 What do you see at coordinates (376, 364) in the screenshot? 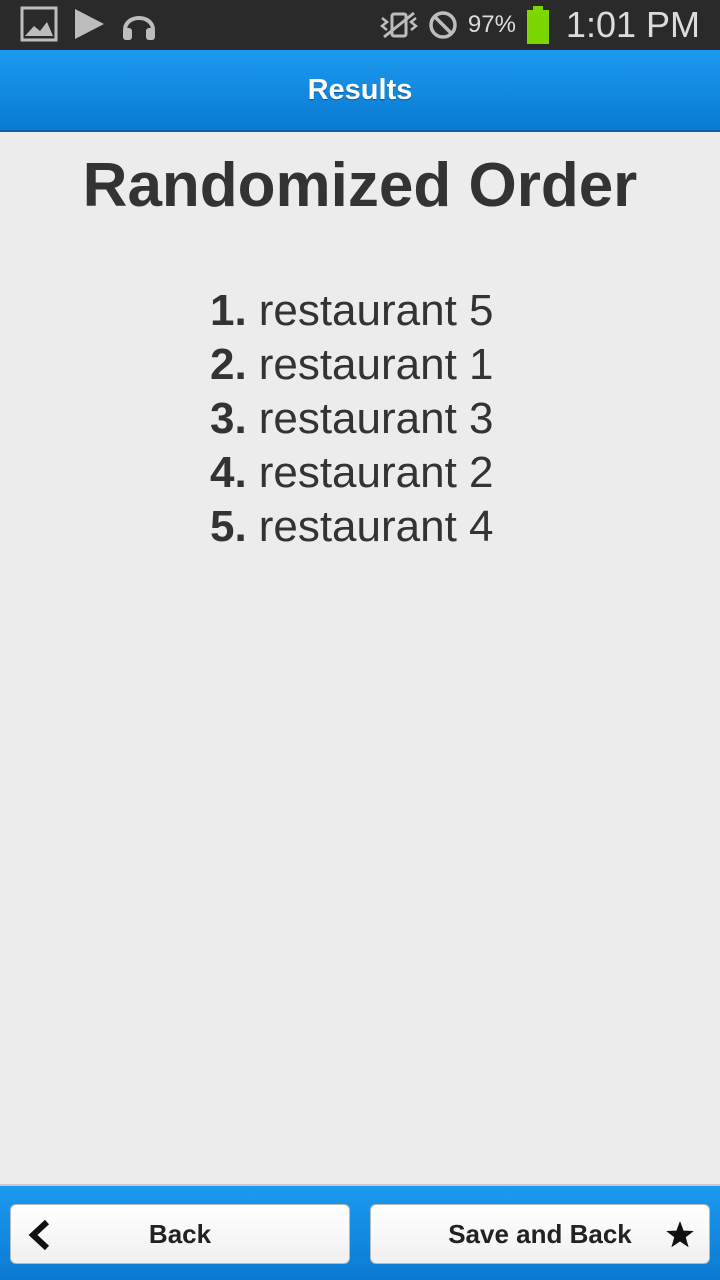
I see `list-item-label: restaurant 1` at bounding box center [376, 364].